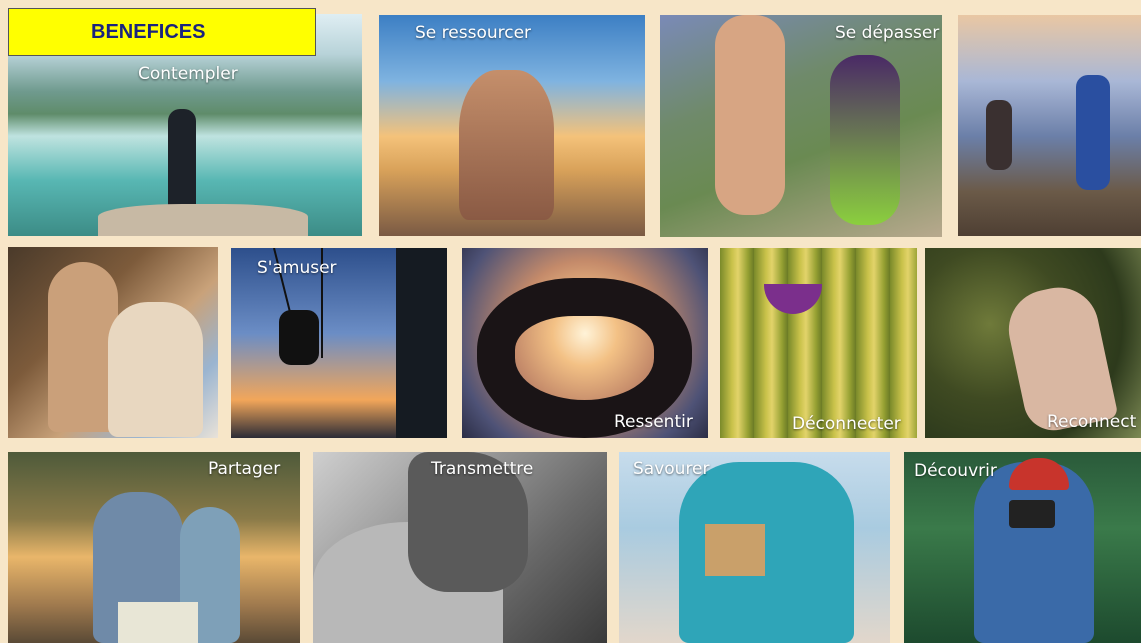 The image size is (1141, 643). Describe the element at coordinates (162, 32) in the screenshot. I see `benefices-banner: BENEFICES` at that location.